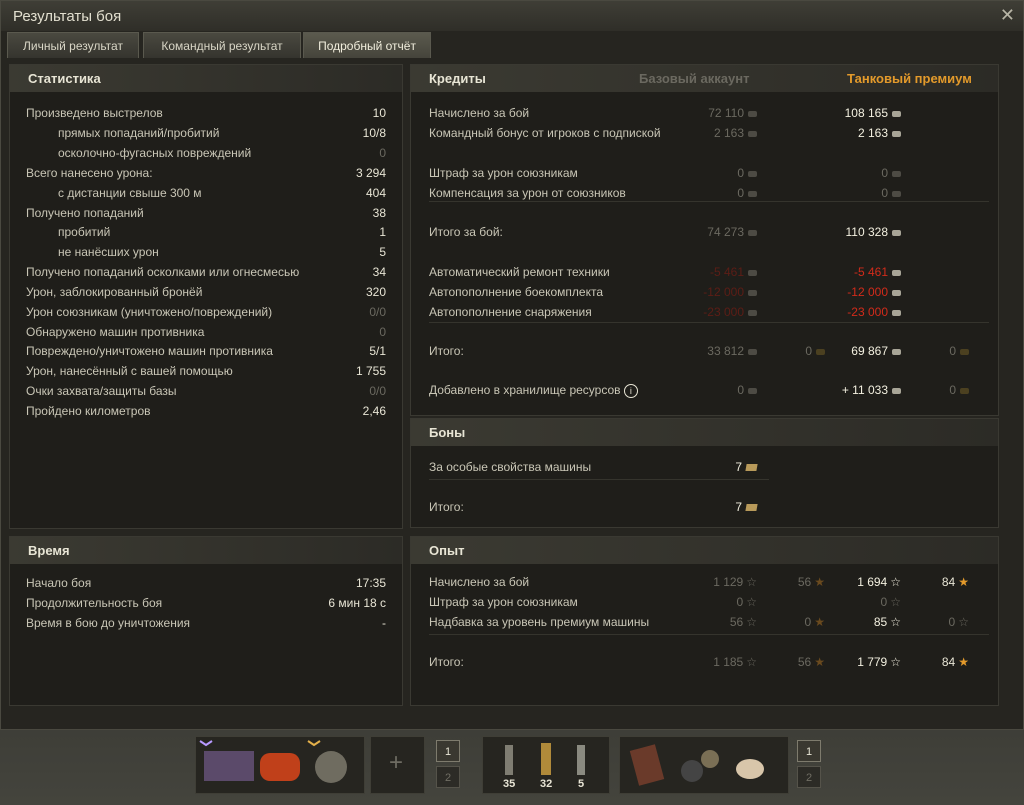  I want to click on repair-kit-icon, so click(692, 771).